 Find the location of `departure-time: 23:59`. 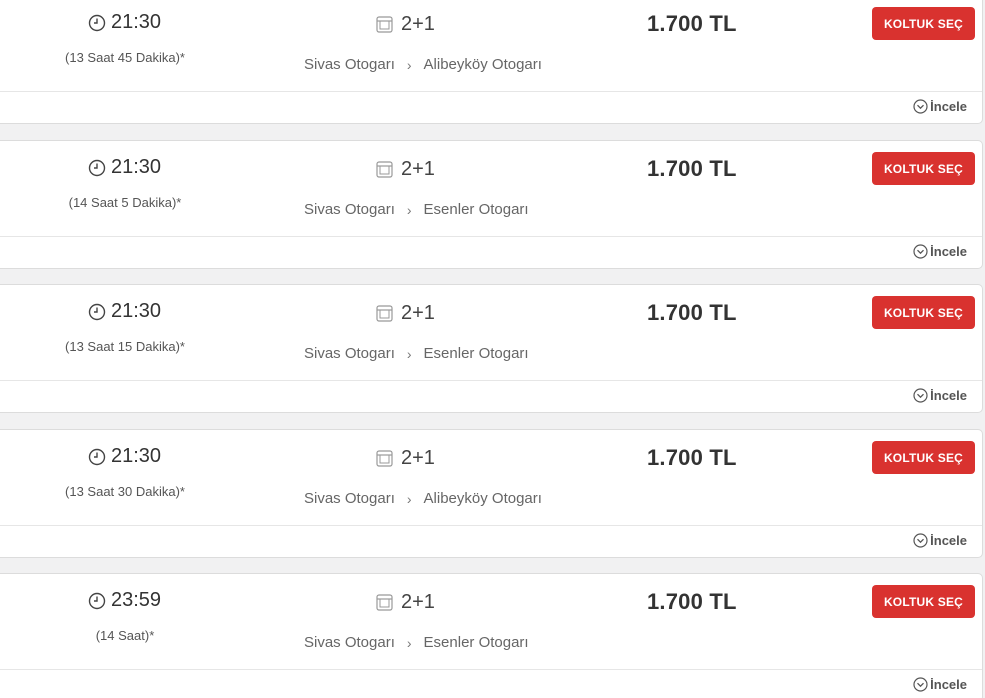

departure-time: 23:59 is located at coordinates (124, 600).